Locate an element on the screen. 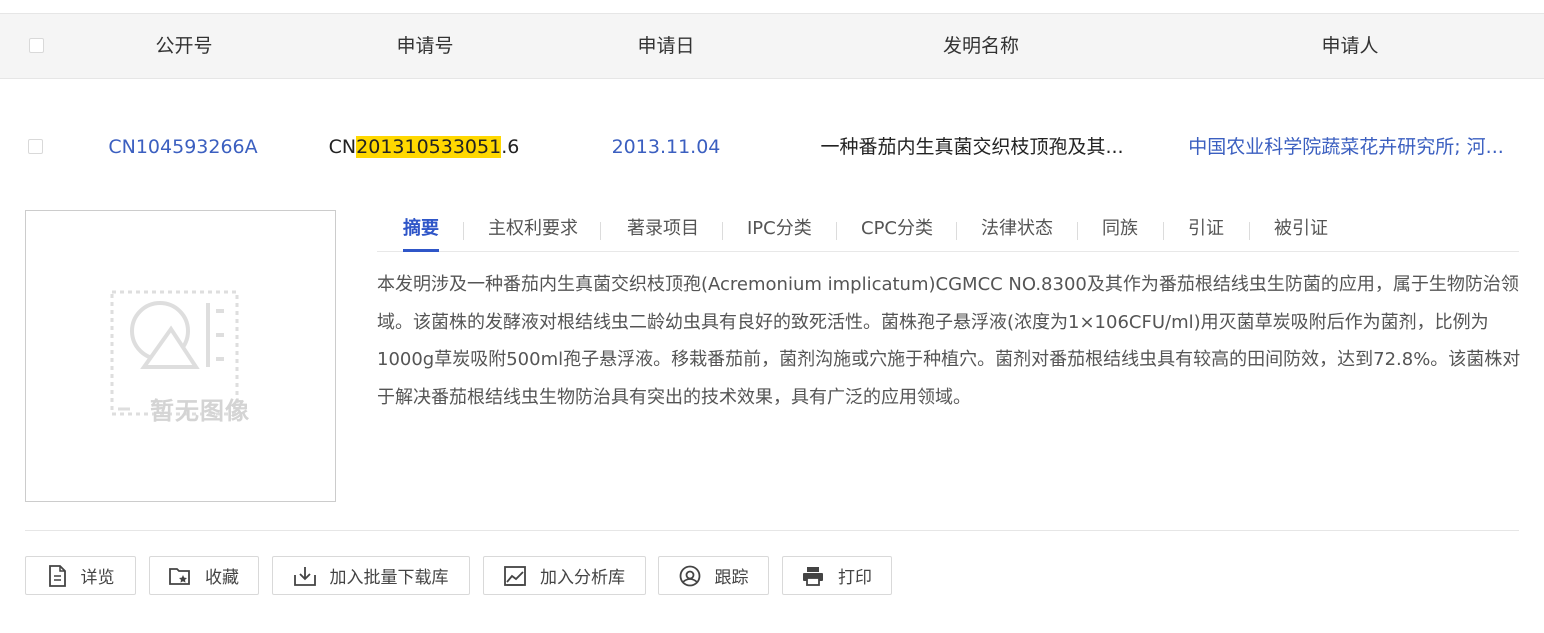  track-label: 跟踪 is located at coordinates (731, 578).